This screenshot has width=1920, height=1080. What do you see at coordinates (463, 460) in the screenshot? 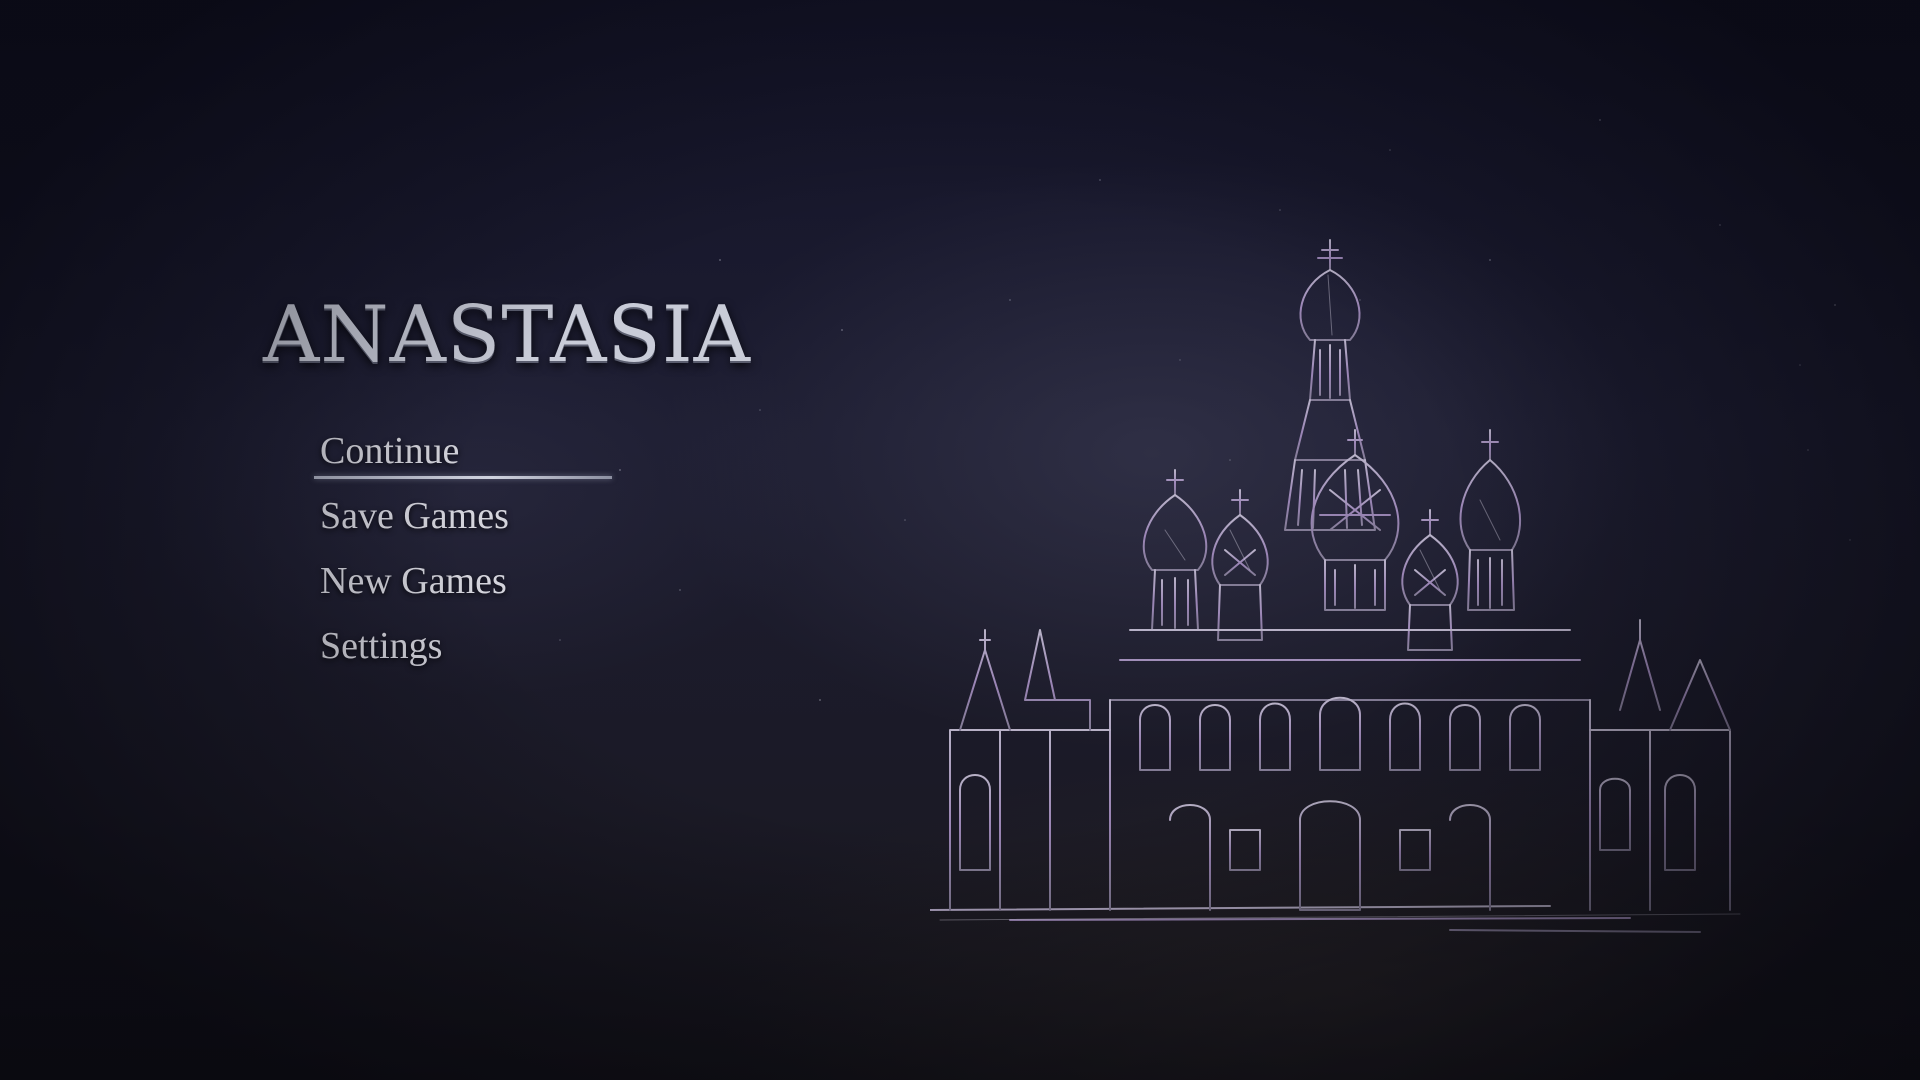
I see `menu-item-continue: Continue` at bounding box center [463, 460].